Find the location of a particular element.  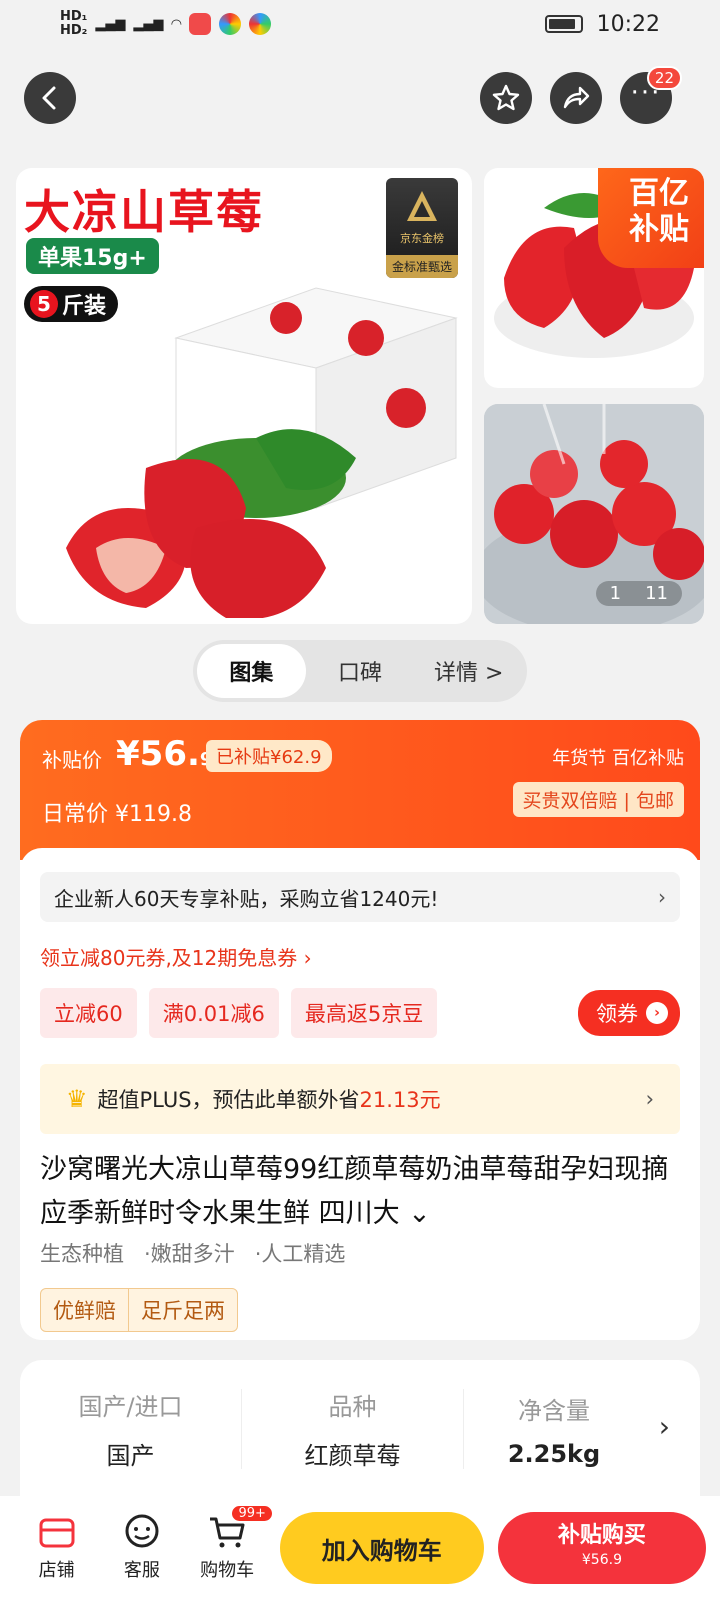

bottom-action-bar: 店铺 客服 99+ 购物车 加入购物车 补贴购买 ¥56.9 is located at coordinates (360, 1548).